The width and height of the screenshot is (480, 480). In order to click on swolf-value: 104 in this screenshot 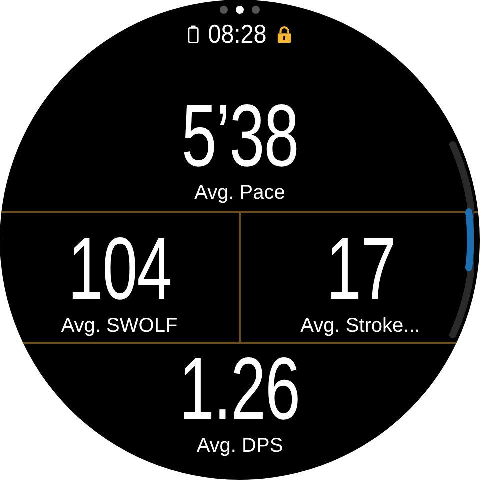, I will do `click(120, 269)`.